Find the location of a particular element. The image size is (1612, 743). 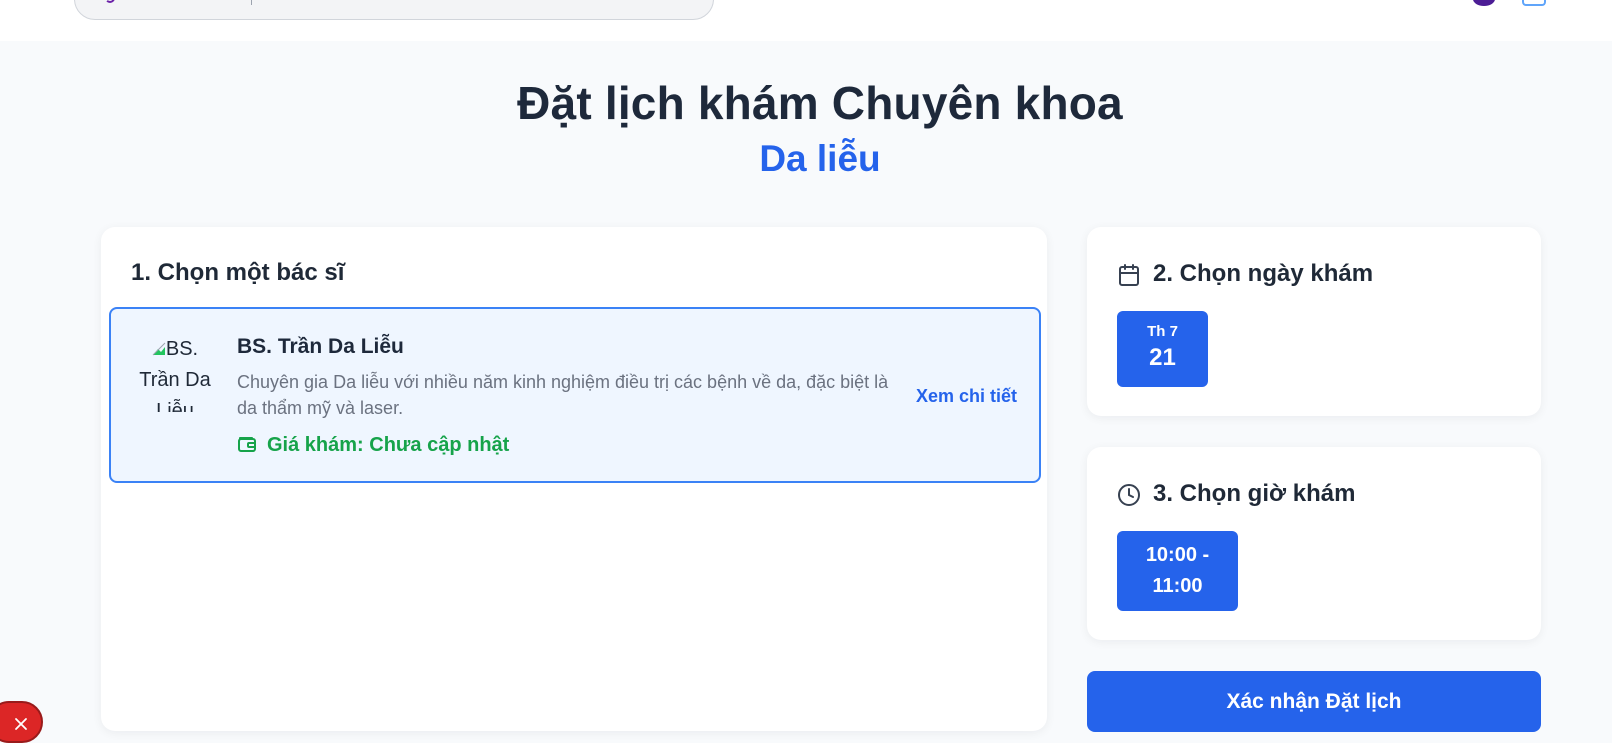

broken-image-icon is located at coordinates (159, 349).